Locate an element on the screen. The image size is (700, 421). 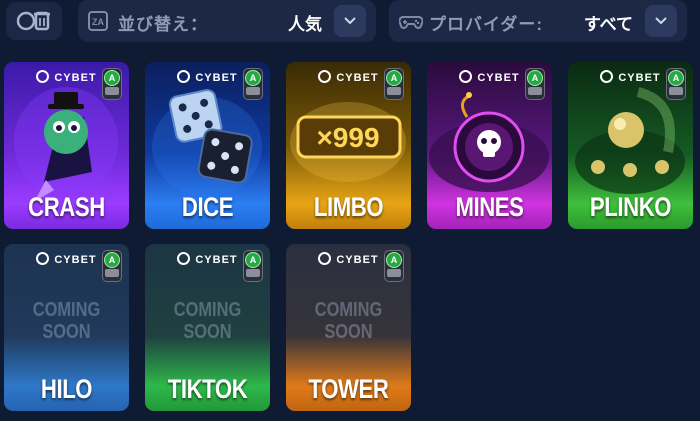
provider-filter: プロバイダー: すべて is located at coordinates (538, 21).